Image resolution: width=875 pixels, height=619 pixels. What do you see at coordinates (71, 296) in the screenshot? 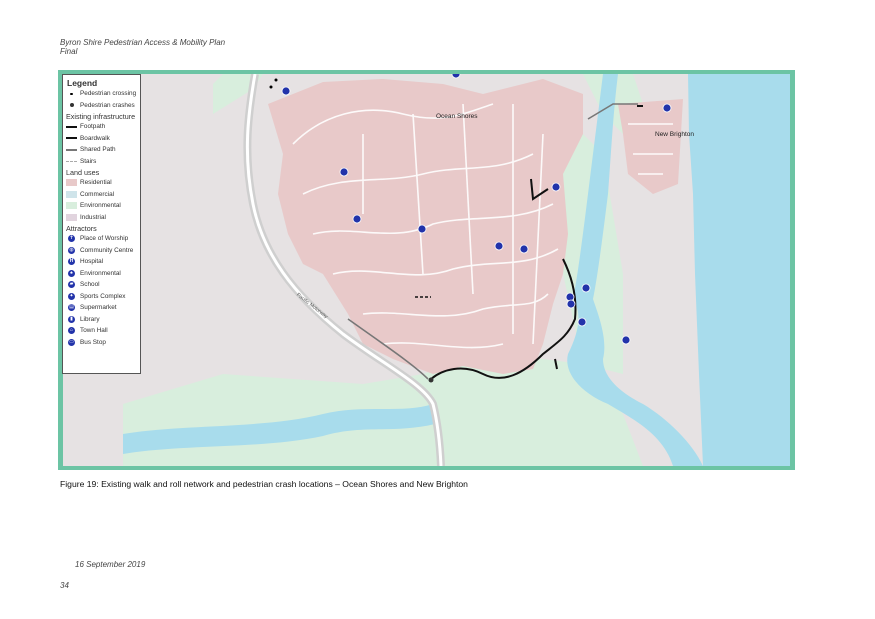
I see `sports-icon: ✦` at bounding box center [71, 296].